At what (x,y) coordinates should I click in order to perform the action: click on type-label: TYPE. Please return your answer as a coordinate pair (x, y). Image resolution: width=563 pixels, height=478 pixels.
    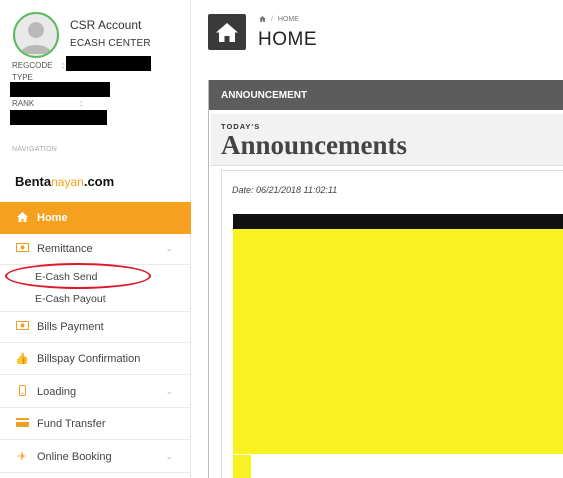
    Looking at the image, I should click on (22, 77).